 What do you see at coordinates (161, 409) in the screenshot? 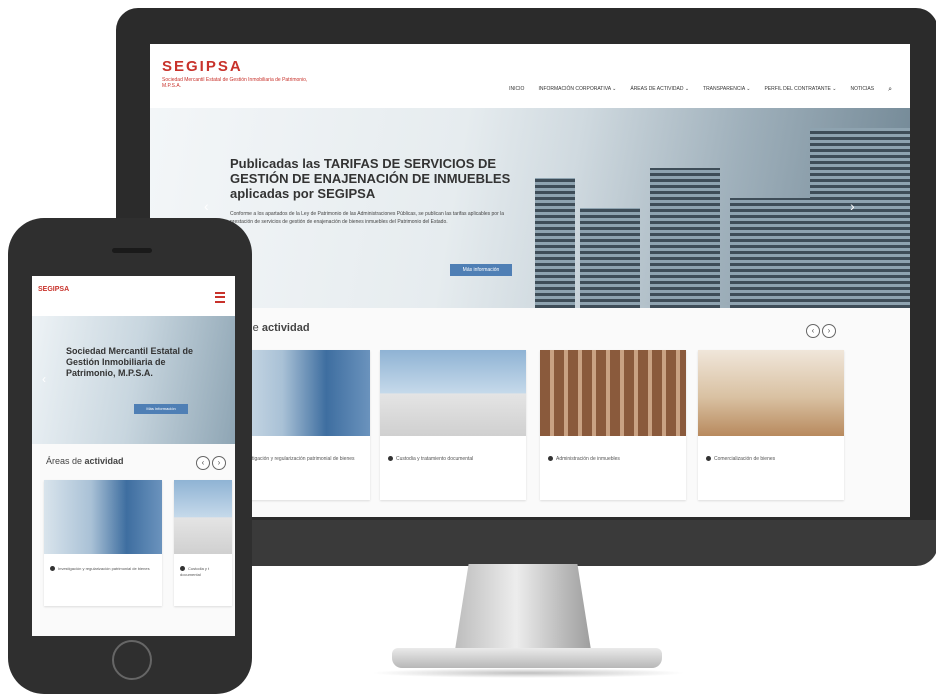
I see `mobile-hero-more-button: Más información` at bounding box center [161, 409].